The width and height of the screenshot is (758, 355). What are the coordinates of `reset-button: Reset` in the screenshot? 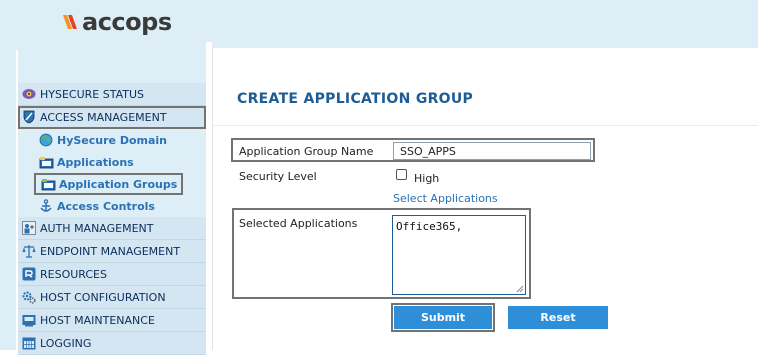 It's located at (558, 317).